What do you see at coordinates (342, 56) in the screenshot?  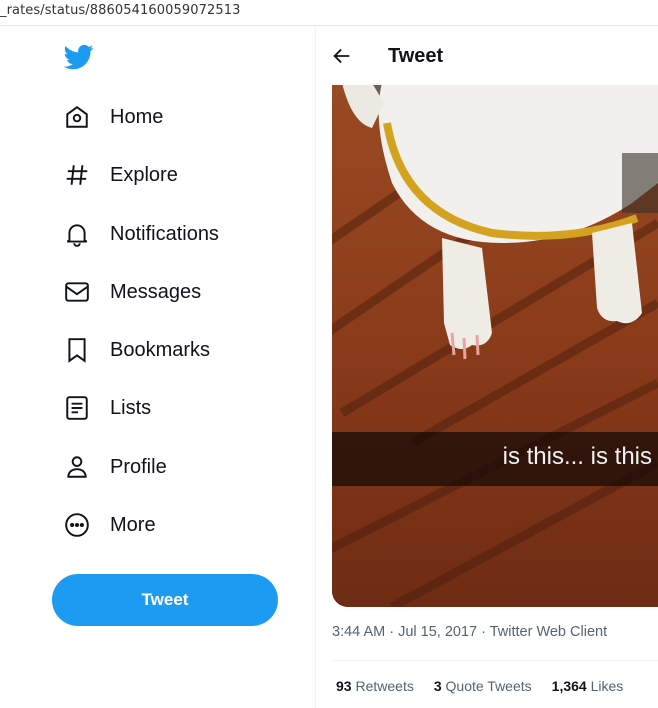 I see `back-arrow-icon` at bounding box center [342, 56].